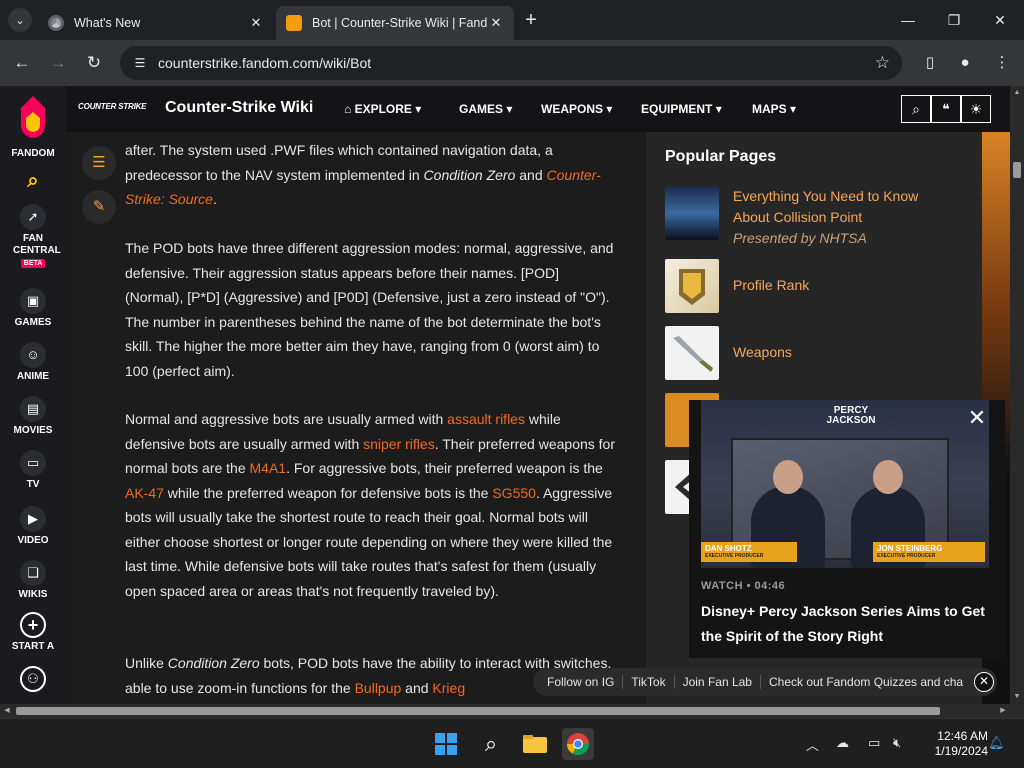  Describe the element at coordinates (156, 23) in the screenshot. I see `tab-whats-new: What's New ✕` at that location.